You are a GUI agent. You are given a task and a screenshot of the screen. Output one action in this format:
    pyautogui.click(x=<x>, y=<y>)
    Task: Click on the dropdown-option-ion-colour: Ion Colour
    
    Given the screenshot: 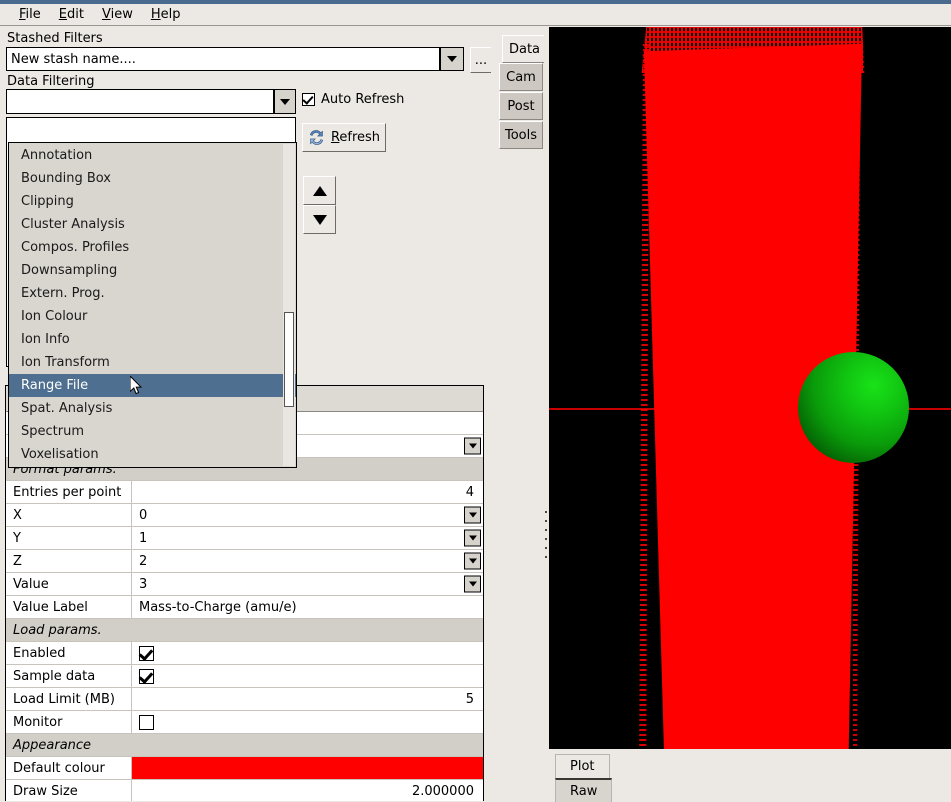 What is the action you would take?
    pyautogui.click(x=152, y=316)
    